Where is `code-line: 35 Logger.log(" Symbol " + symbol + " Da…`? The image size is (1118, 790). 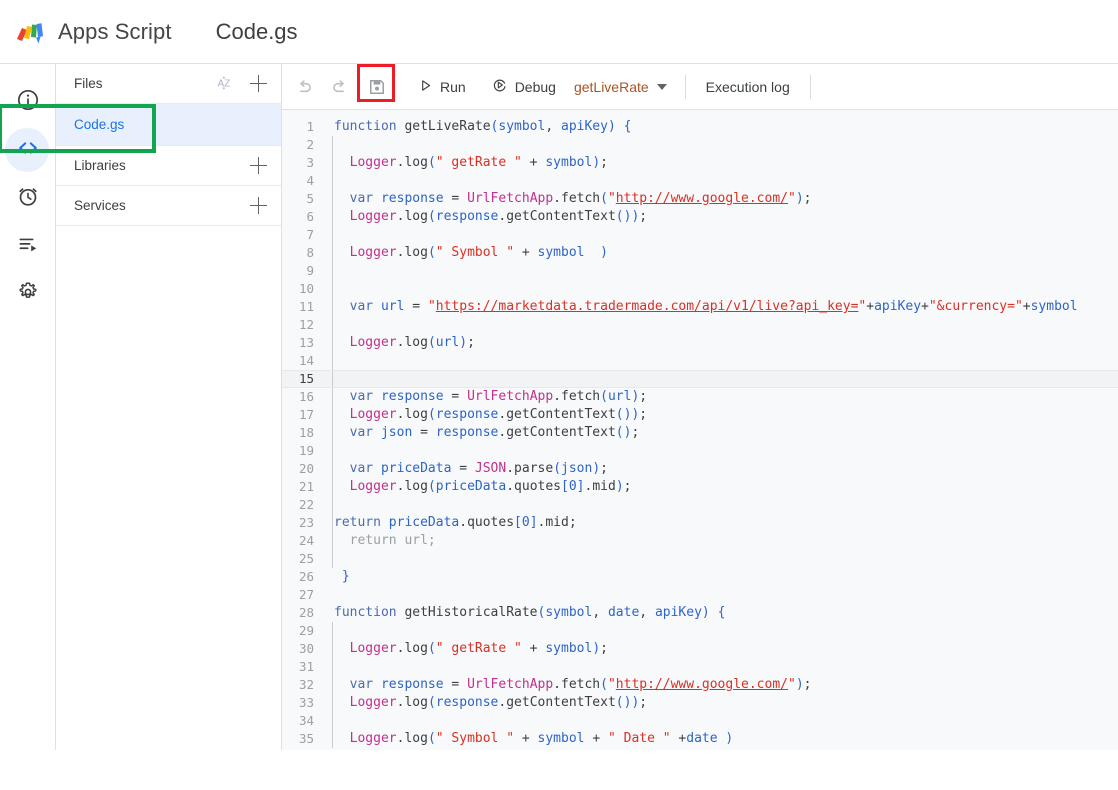 code-line: 35 Logger.log(" Symbol " + symbol + " Da… is located at coordinates (700, 739).